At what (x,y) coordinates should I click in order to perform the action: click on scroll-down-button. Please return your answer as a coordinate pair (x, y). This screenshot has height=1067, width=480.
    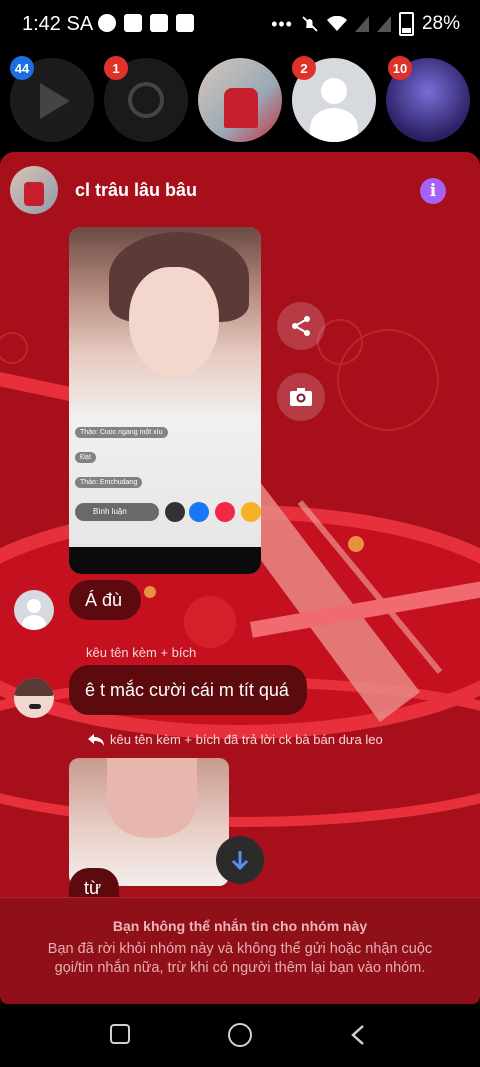
    Looking at the image, I should click on (240, 860).